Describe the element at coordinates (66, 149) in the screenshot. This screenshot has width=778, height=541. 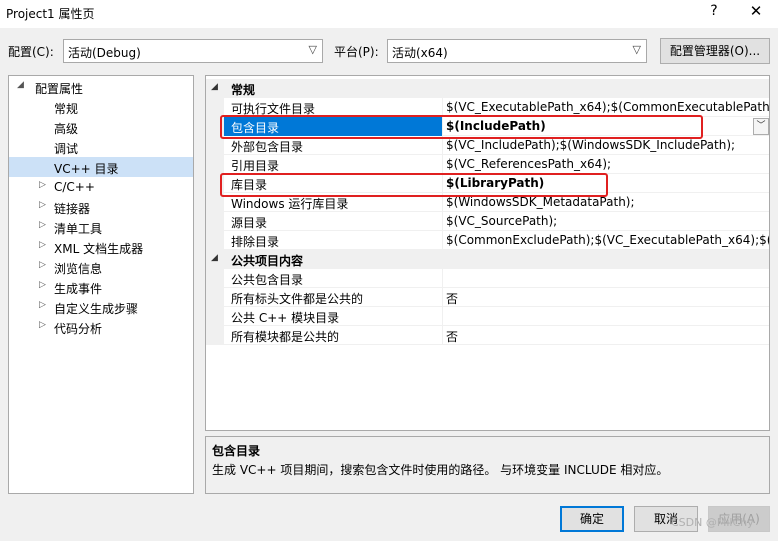
I see `tree-item-label: 调试` at that location.